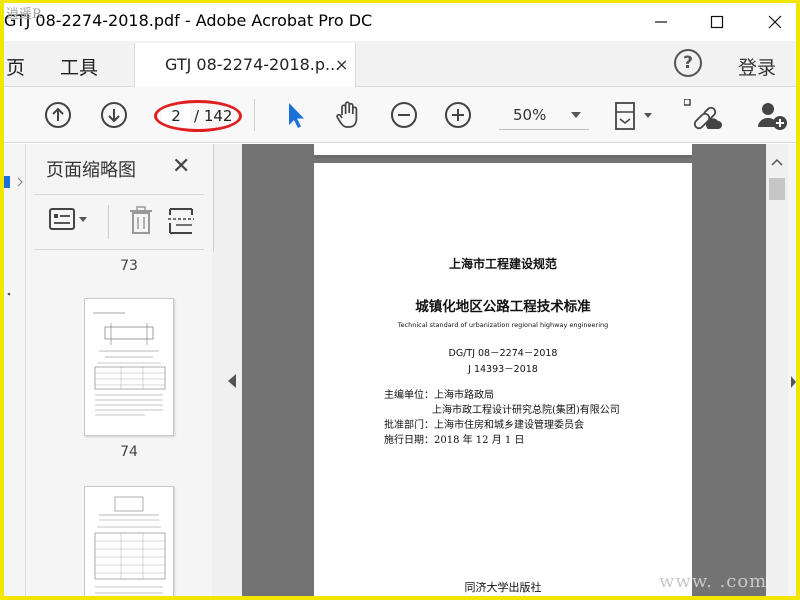  What do you see at coordinates (792, 370) in the screenshot?
I see `right-panel-strip` at bounding box center [792, 370].